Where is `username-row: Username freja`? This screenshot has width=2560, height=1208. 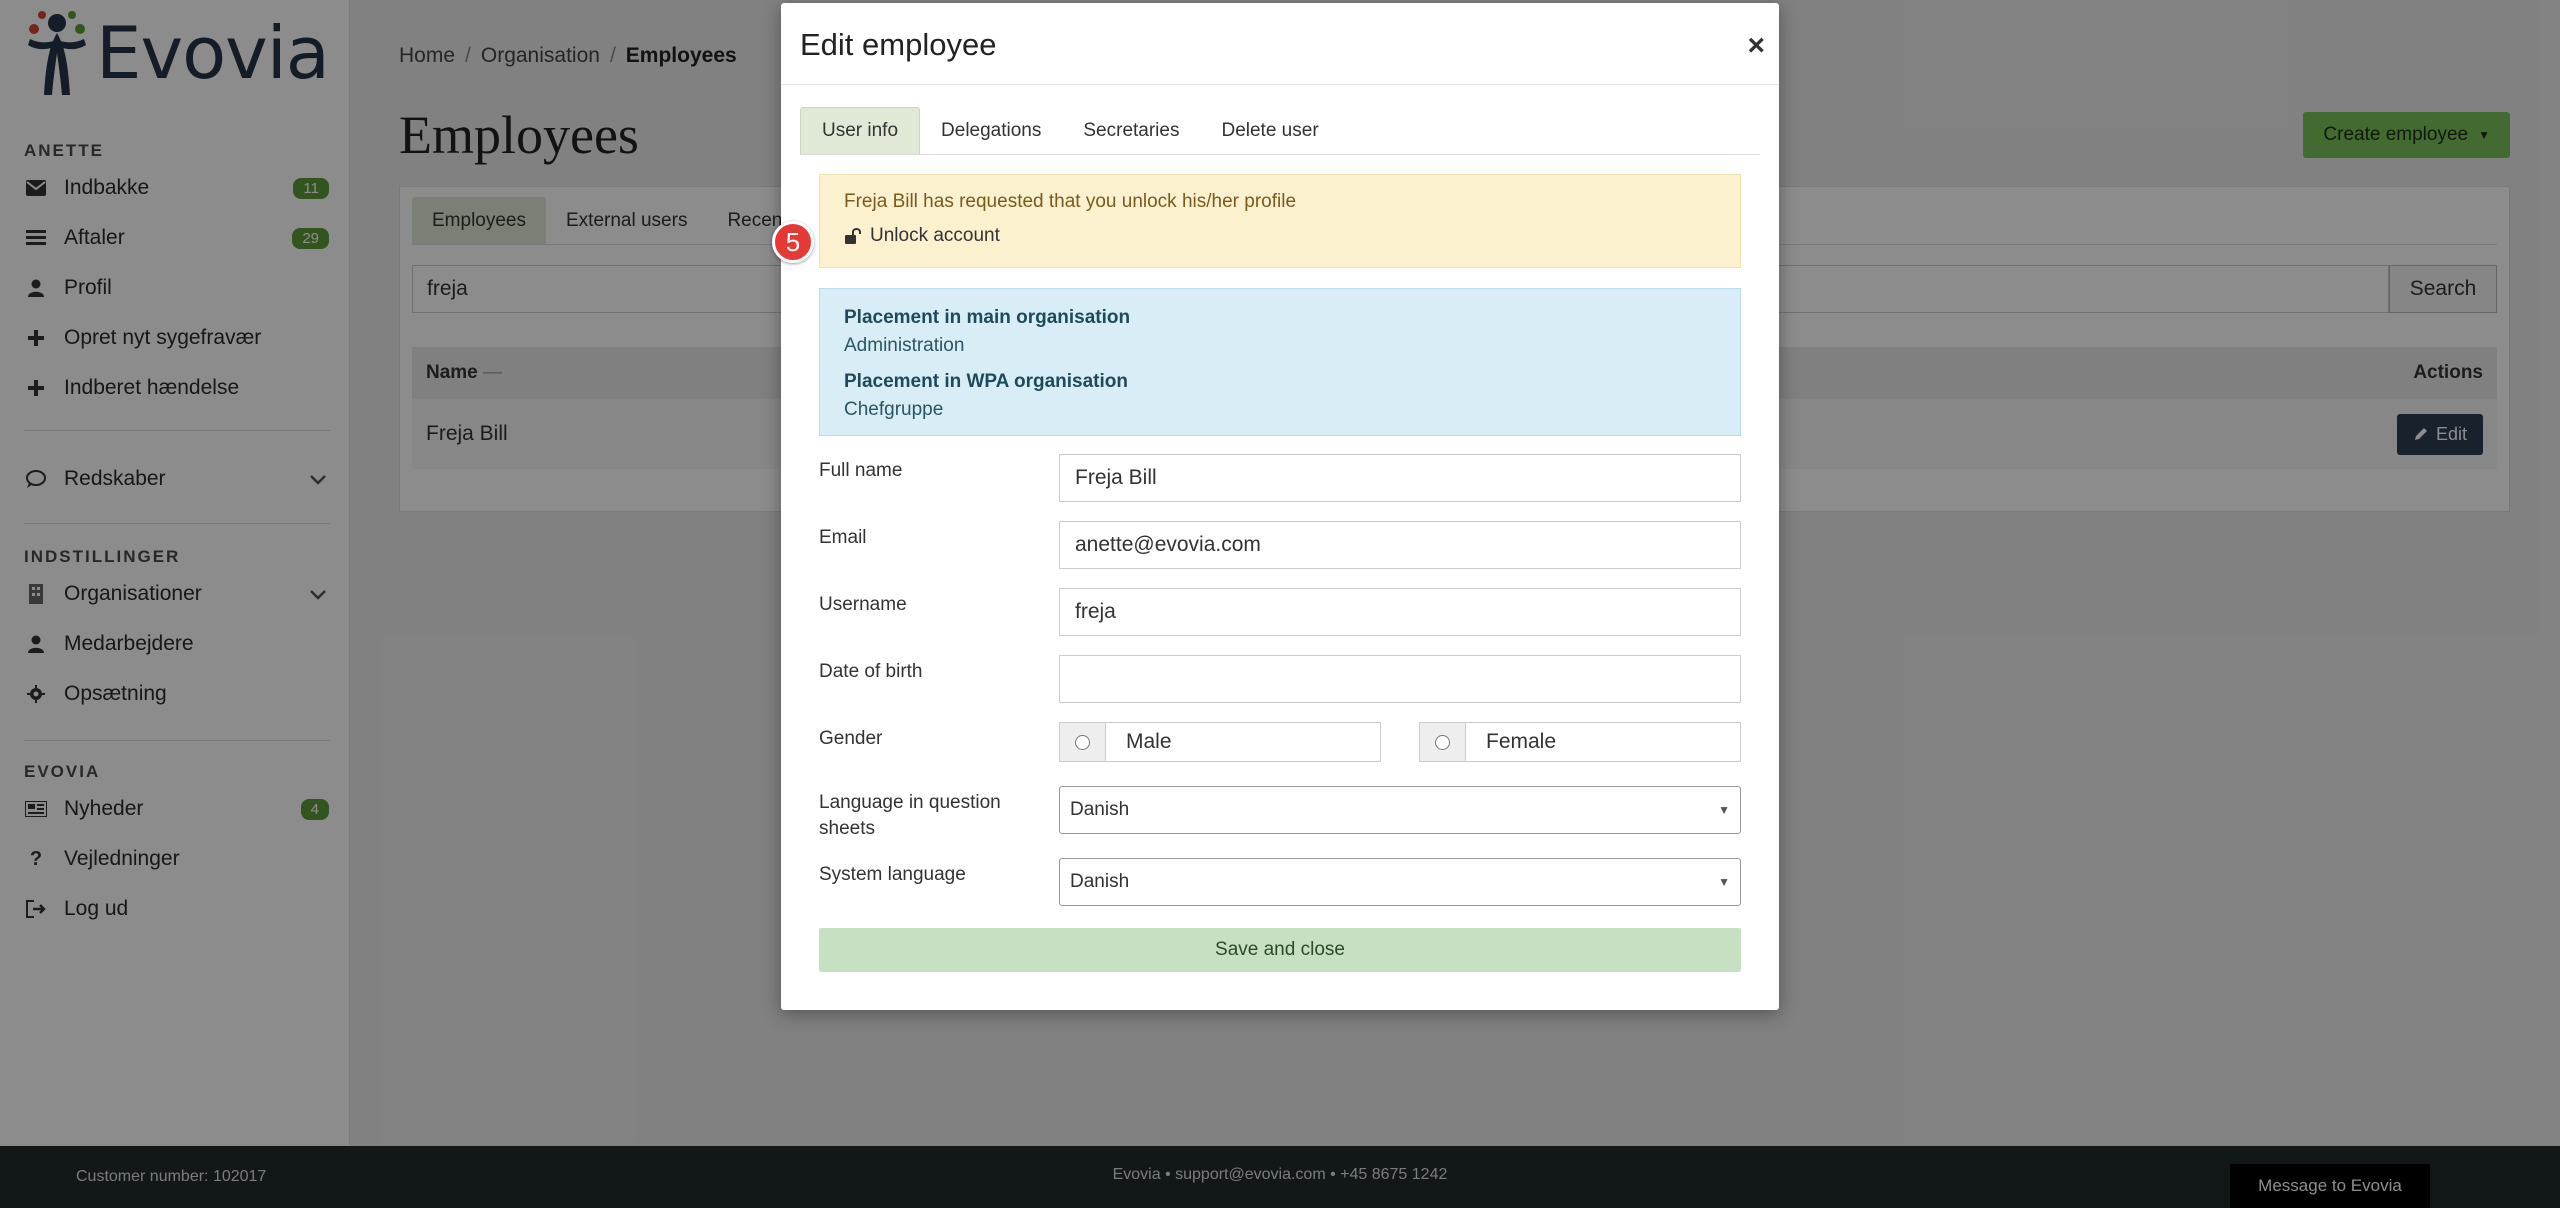 username-row: Username freja is located at coordinates (1280, 613).